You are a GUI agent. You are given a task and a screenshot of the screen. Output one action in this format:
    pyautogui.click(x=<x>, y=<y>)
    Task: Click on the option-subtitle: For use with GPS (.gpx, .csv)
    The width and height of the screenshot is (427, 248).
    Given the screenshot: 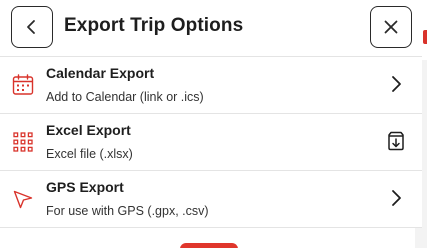 What is the action you would take?
    pyautogui.click(x=127, y=211)
    